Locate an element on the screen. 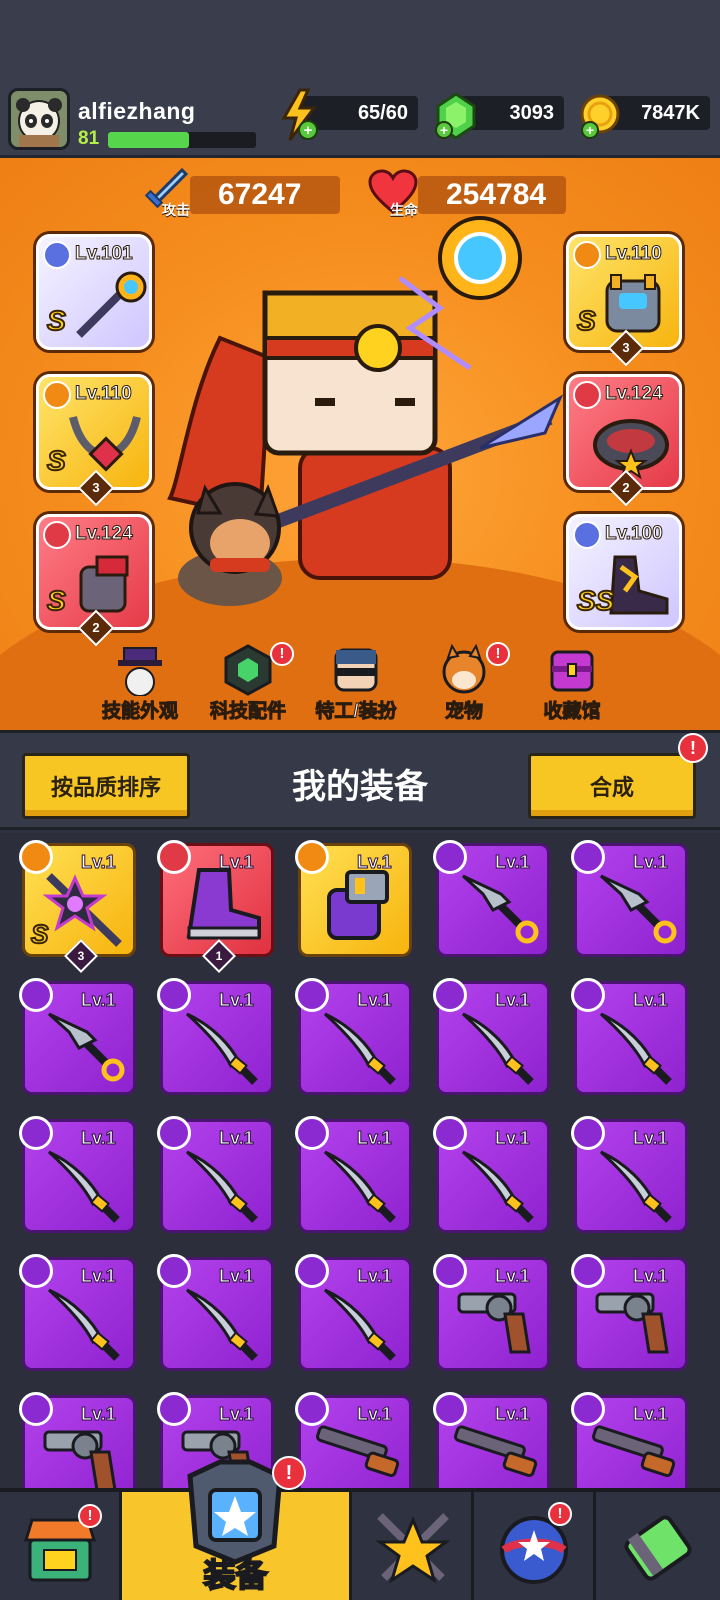 Image resolution: width=720 pixels, height=1600 pixels. menu-label: 宠物 is located at coordinates (463, 712).